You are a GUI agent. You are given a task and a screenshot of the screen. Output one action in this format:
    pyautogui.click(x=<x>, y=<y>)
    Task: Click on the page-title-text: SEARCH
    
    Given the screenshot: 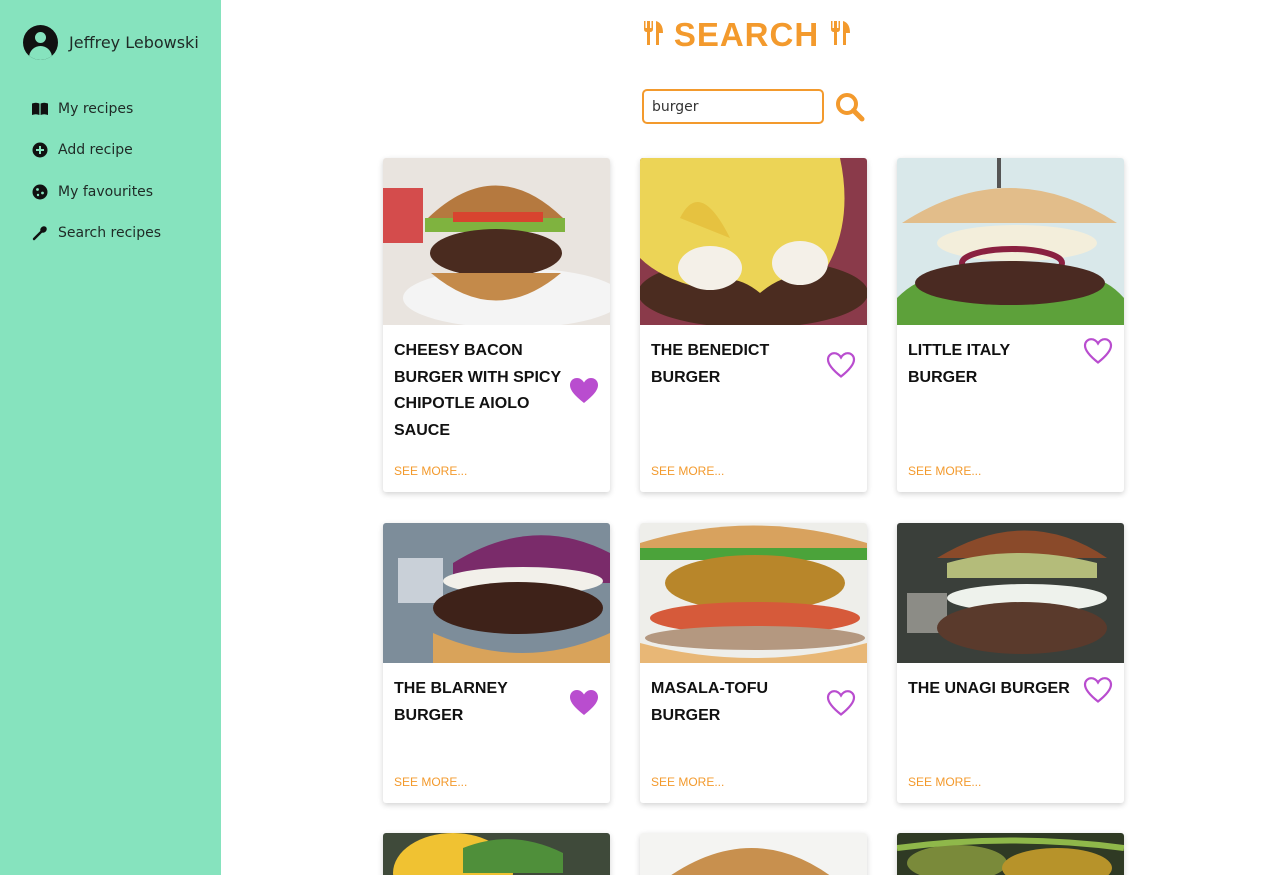 What is the action you would take?
    pyautogui.click(x=746, y=34)
    